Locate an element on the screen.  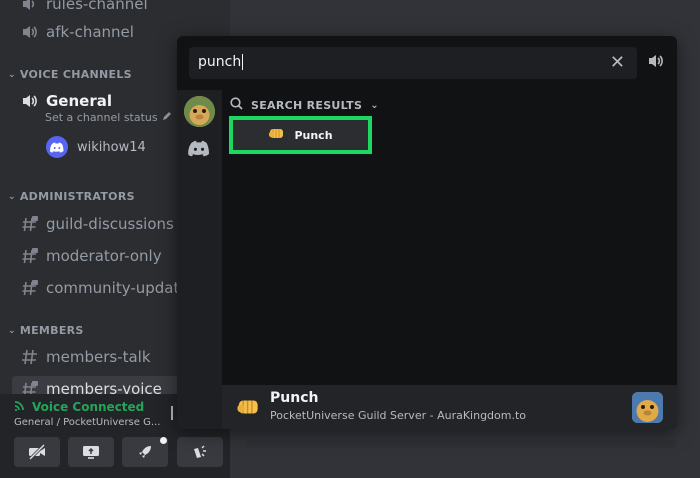
category-members: ⌄ MEMBERS is located at coordinates (46, 330).